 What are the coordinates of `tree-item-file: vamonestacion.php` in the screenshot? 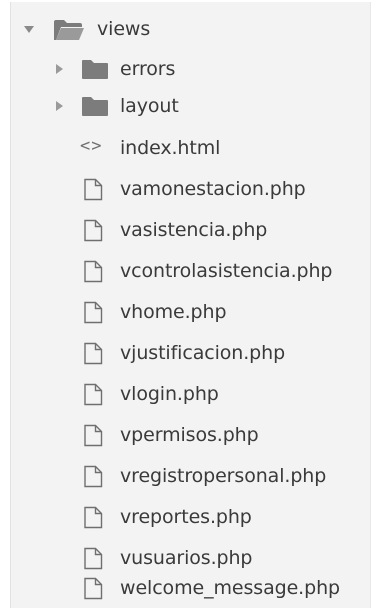 It's located at (190, 189).